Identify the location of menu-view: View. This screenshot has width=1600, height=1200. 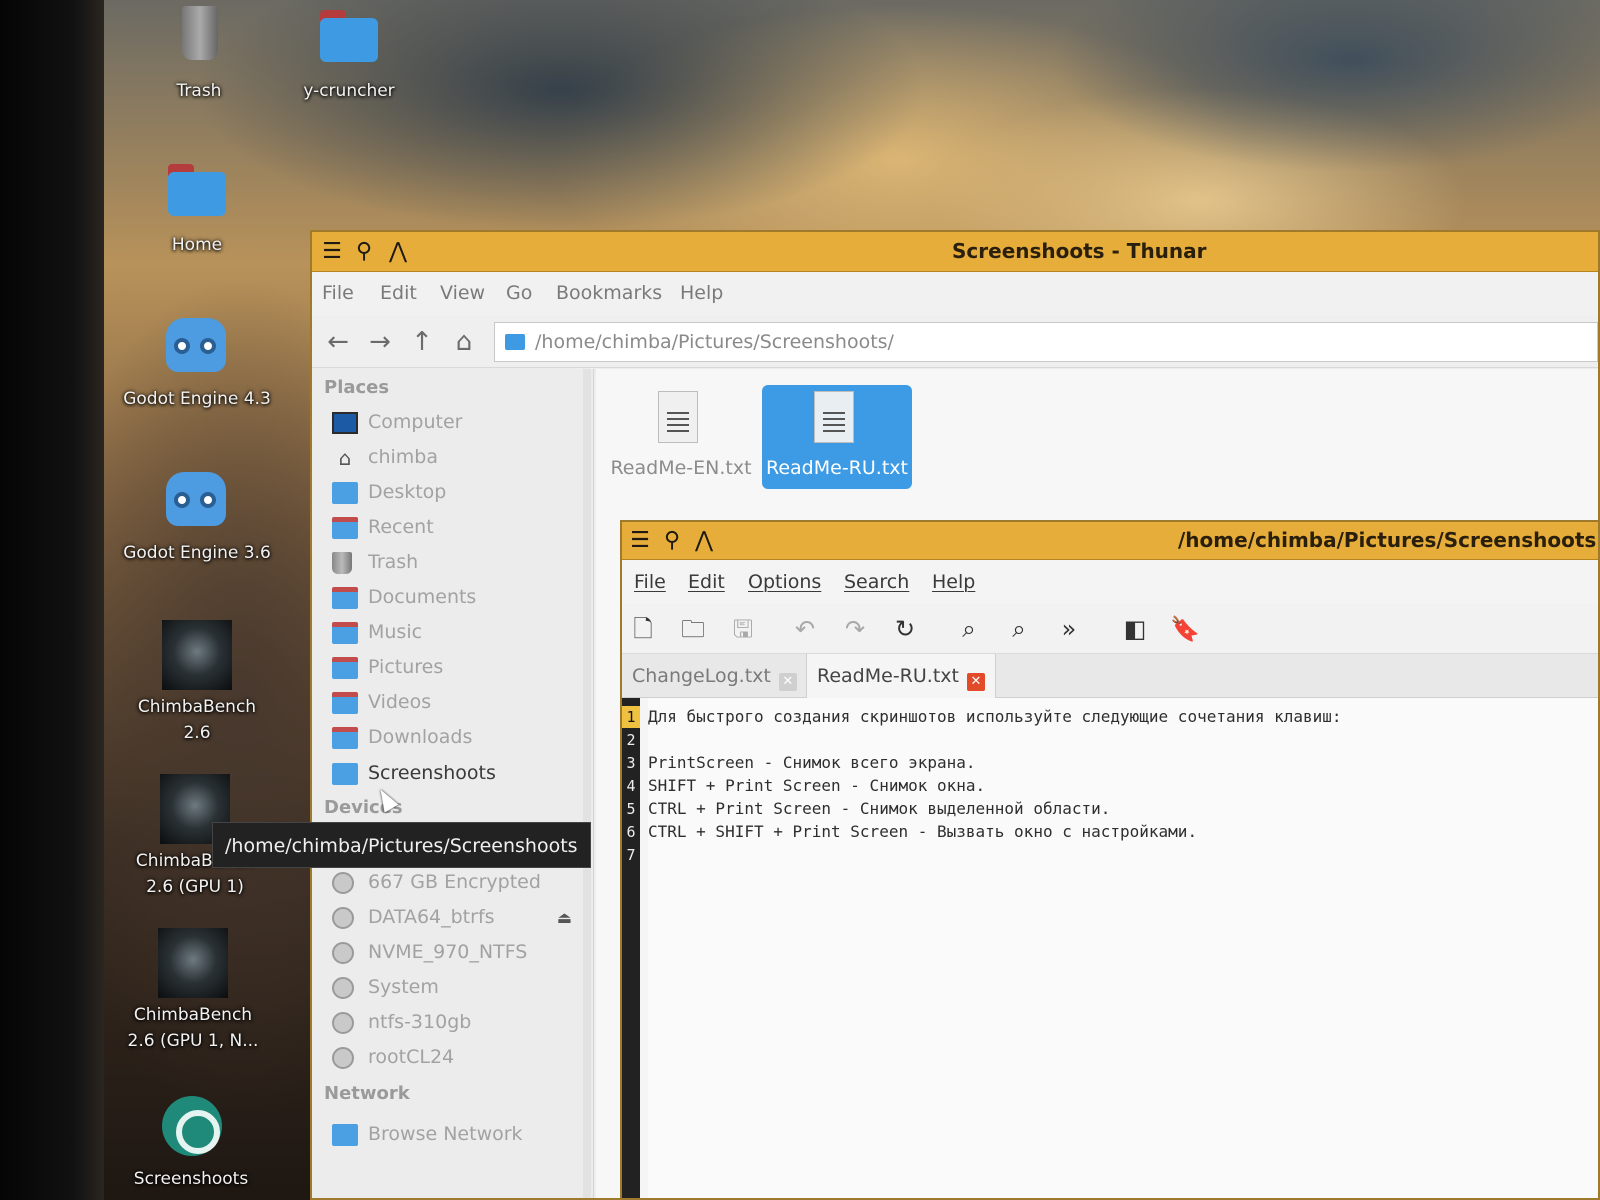
(462, 293).